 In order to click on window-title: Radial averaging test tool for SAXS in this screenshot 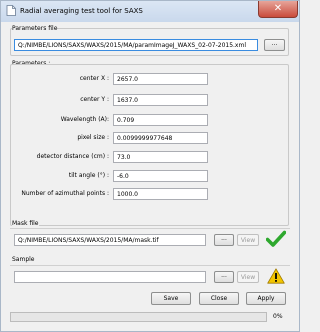, I will do `click(81, 11)`.